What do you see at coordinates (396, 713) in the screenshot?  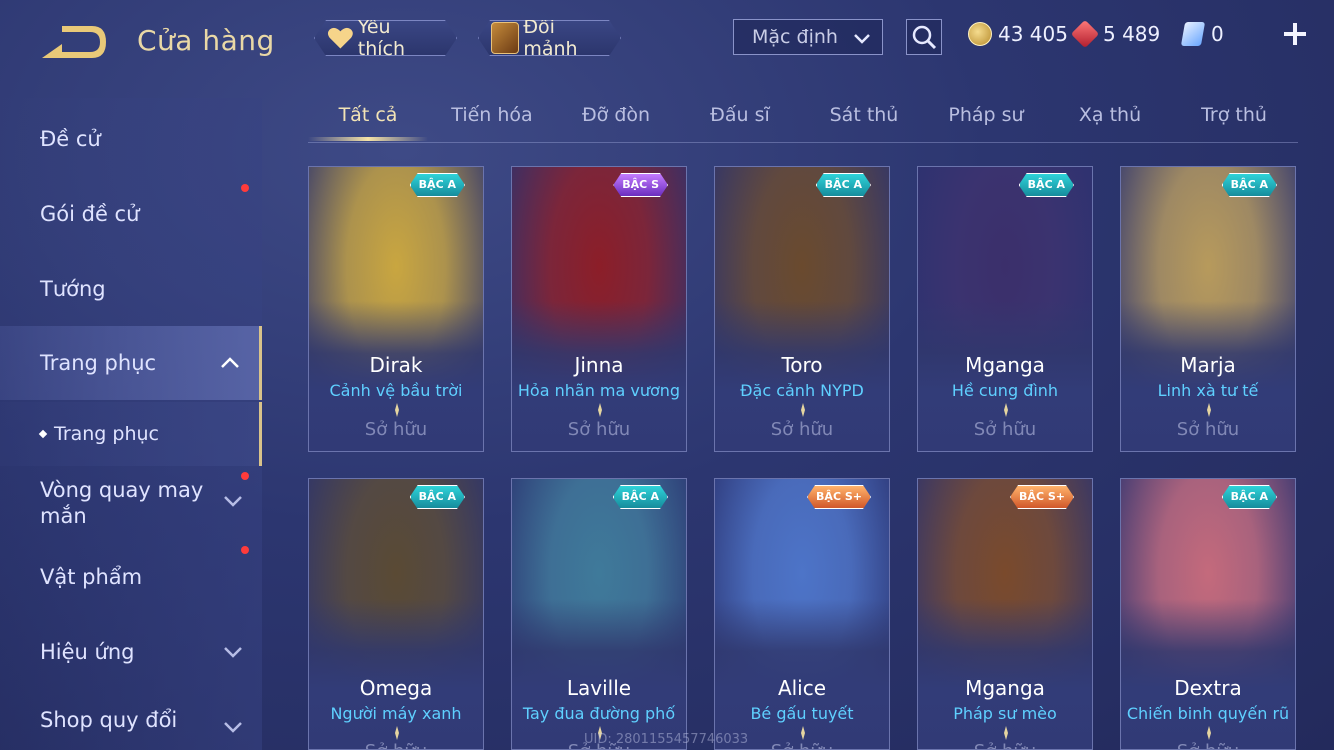 I see `skin-name: Người máy xanh` at bounding box center [396, 713].